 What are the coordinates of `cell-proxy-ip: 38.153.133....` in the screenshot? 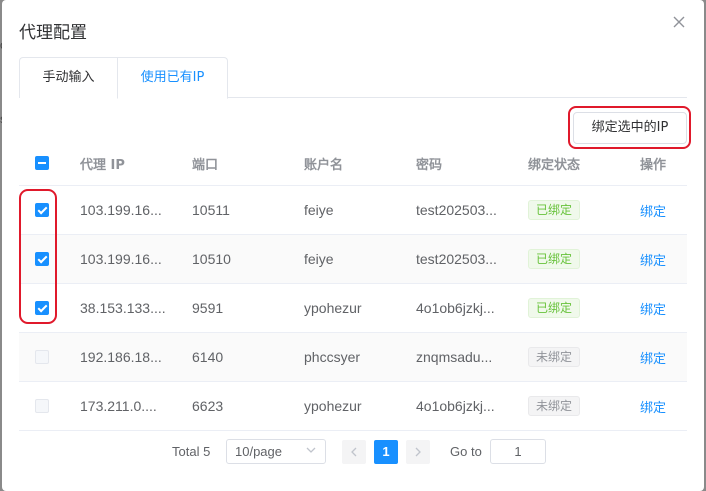 It's located at (123, 308).